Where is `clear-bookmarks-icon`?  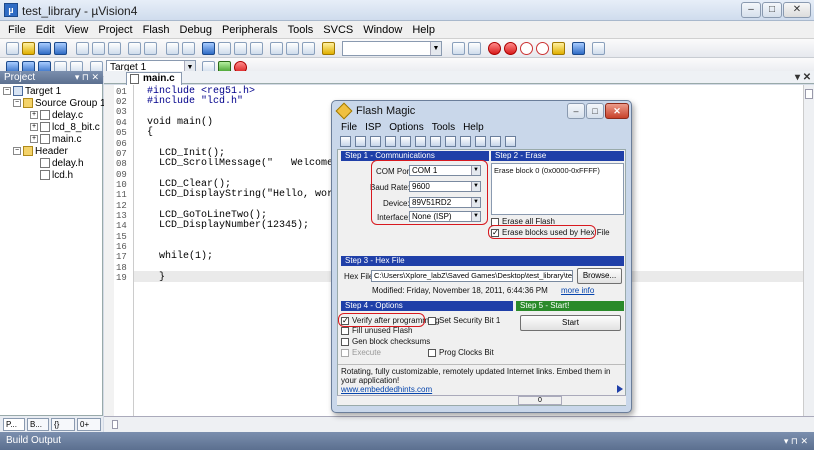 clear-bookmarks-icon is located at coordinates (256, 48).